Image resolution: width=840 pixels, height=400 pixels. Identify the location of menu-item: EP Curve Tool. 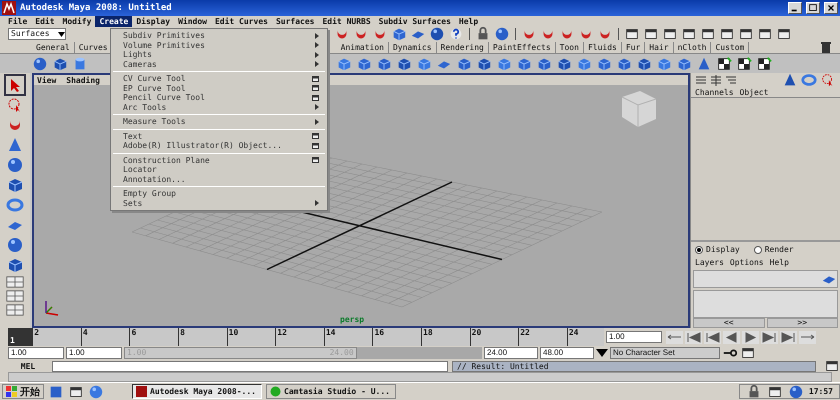
(219, 88).